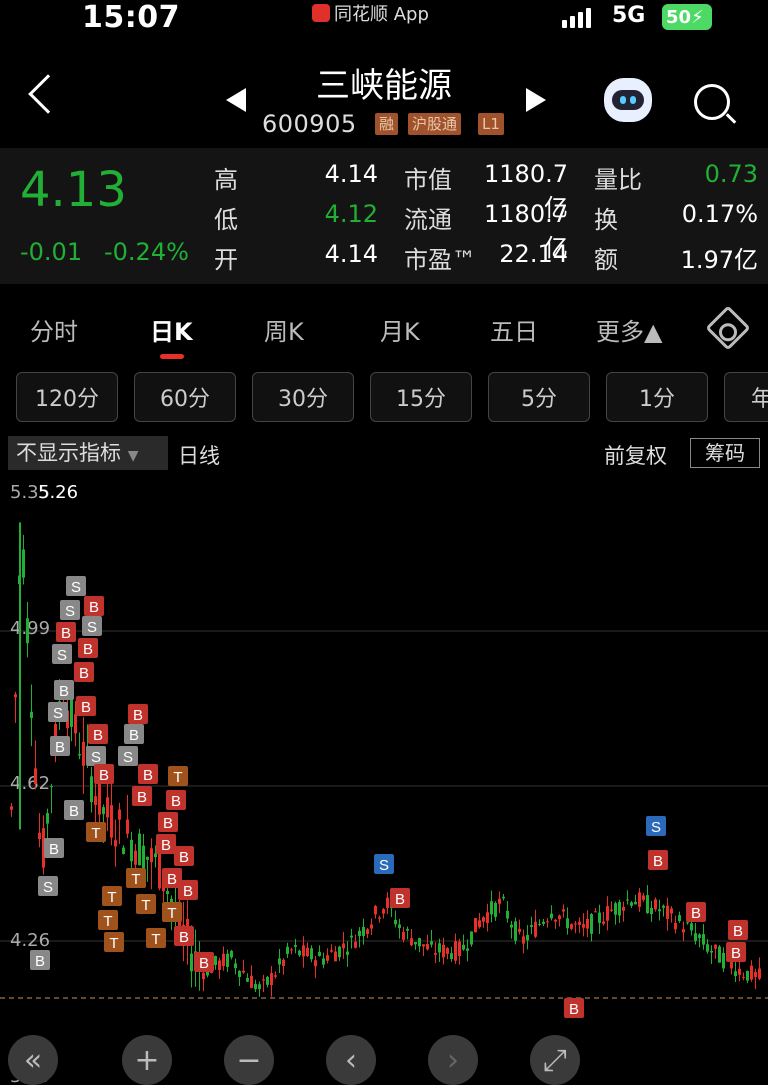 The height and width of the screenshot is (1085, 768). Describe the element at coordinates (539, 397) in the screenshot. I see `period-5m: 5分` at that location.